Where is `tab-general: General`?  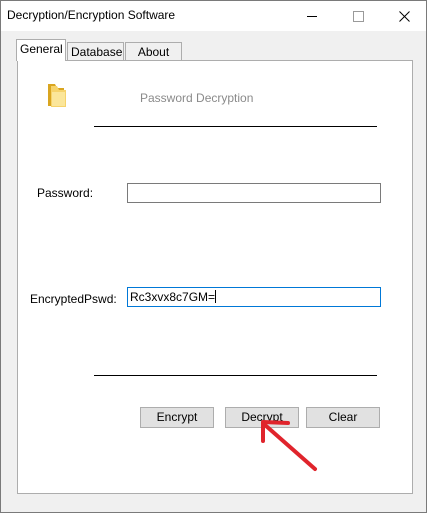 tab-general: General is located at coordinates (41, 50).